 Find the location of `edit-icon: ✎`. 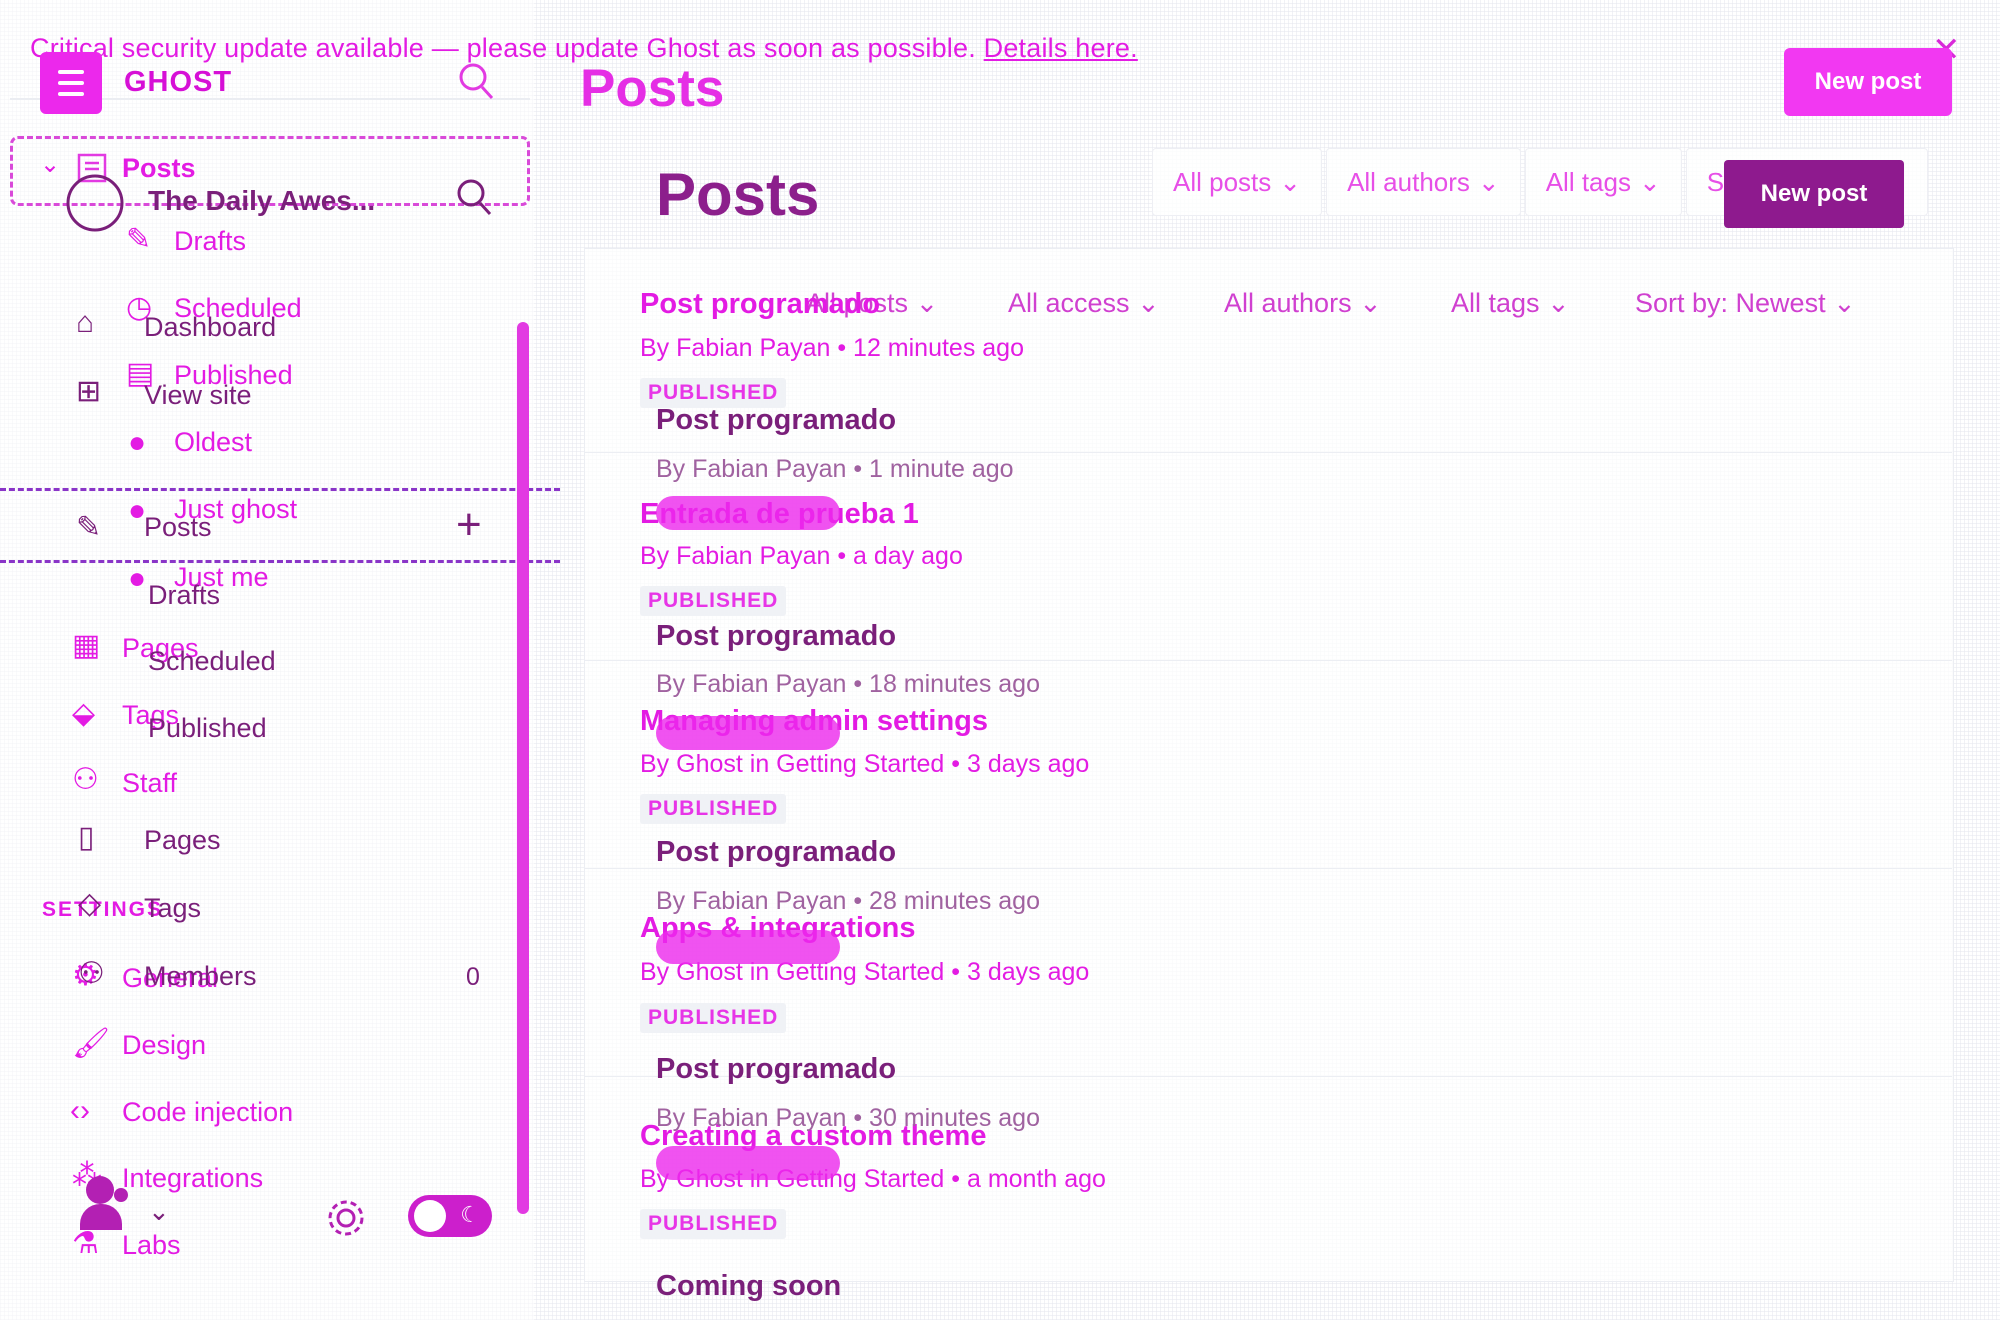

edit-icon: ✎ is located at coordinates (89, 527).